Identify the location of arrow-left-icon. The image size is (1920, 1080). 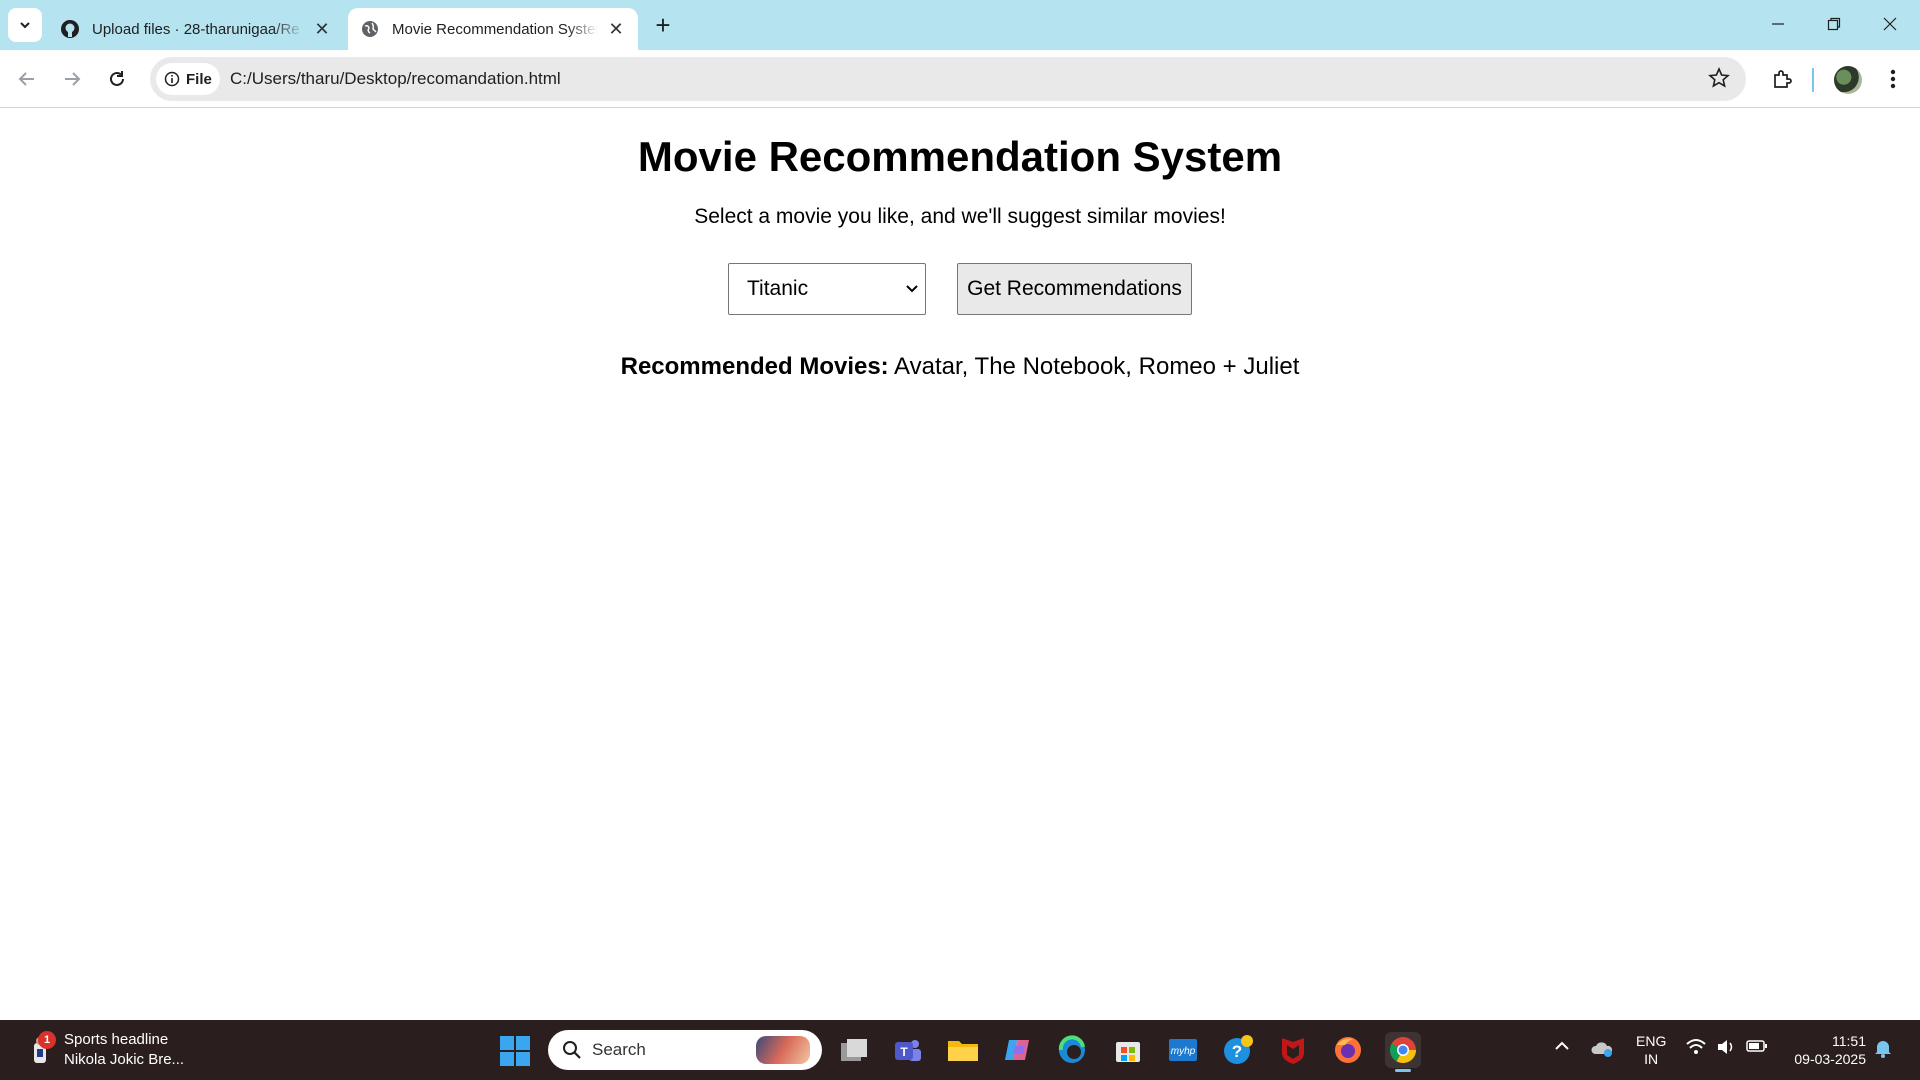
(26, 79).